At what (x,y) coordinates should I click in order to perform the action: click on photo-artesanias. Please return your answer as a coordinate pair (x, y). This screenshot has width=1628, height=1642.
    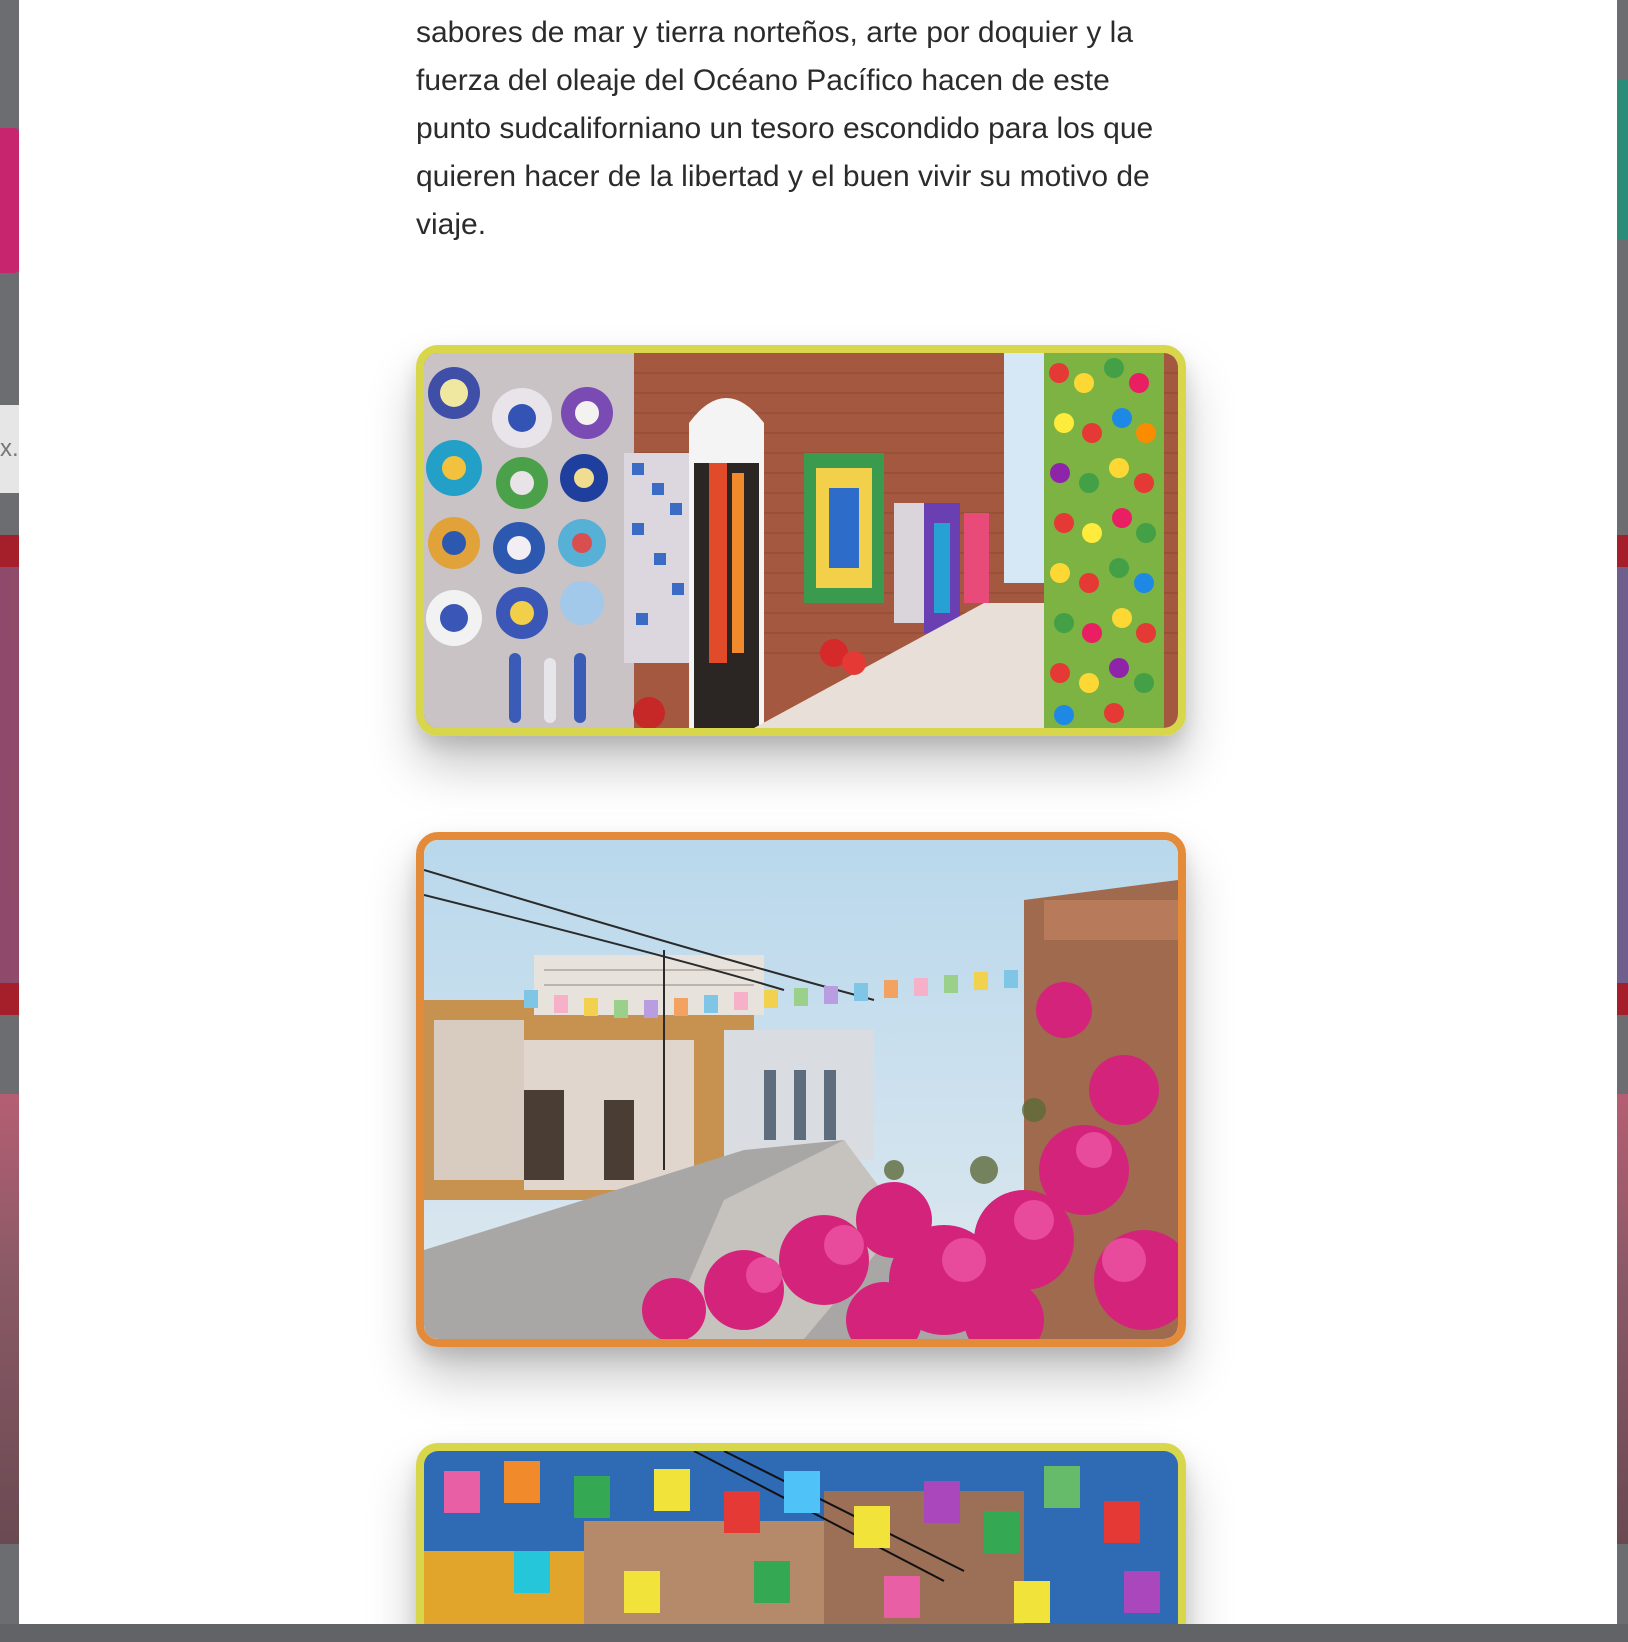
    Looking at the image, I should click on (801, 540).